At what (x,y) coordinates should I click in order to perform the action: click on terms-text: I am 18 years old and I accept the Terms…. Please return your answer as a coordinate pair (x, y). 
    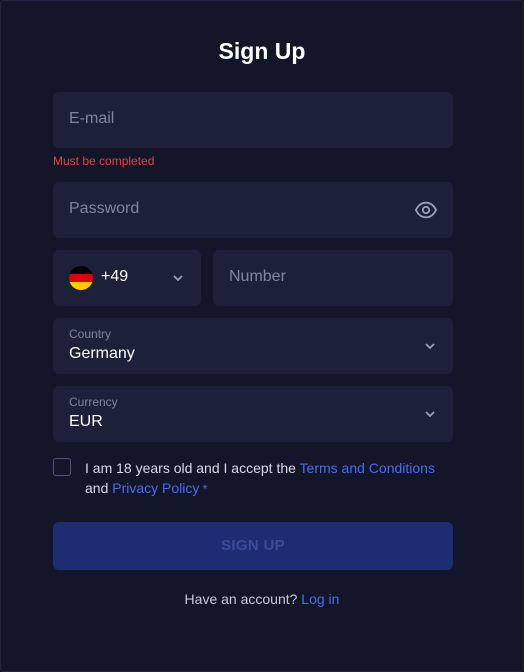
    Looking at the image, I should click on (265, 478).